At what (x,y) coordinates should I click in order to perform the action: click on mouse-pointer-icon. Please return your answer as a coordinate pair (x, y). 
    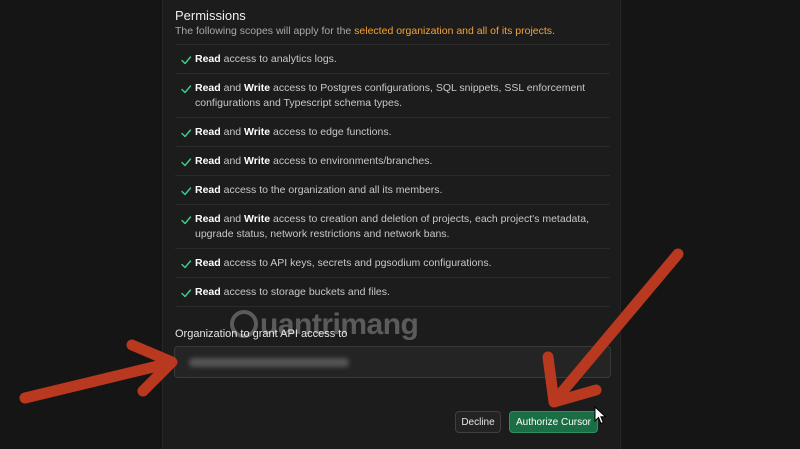
    Looking at the image, I should click on (600, 415).